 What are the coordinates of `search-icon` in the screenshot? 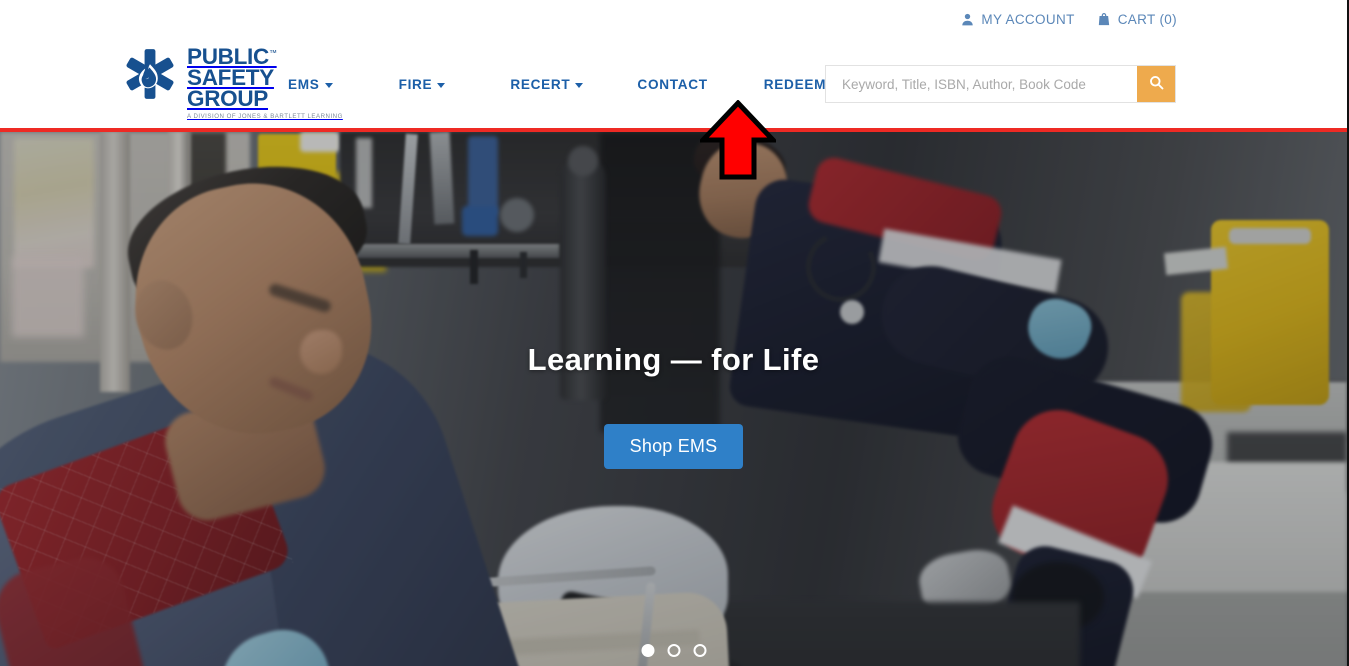 It's located at (1156, 84).